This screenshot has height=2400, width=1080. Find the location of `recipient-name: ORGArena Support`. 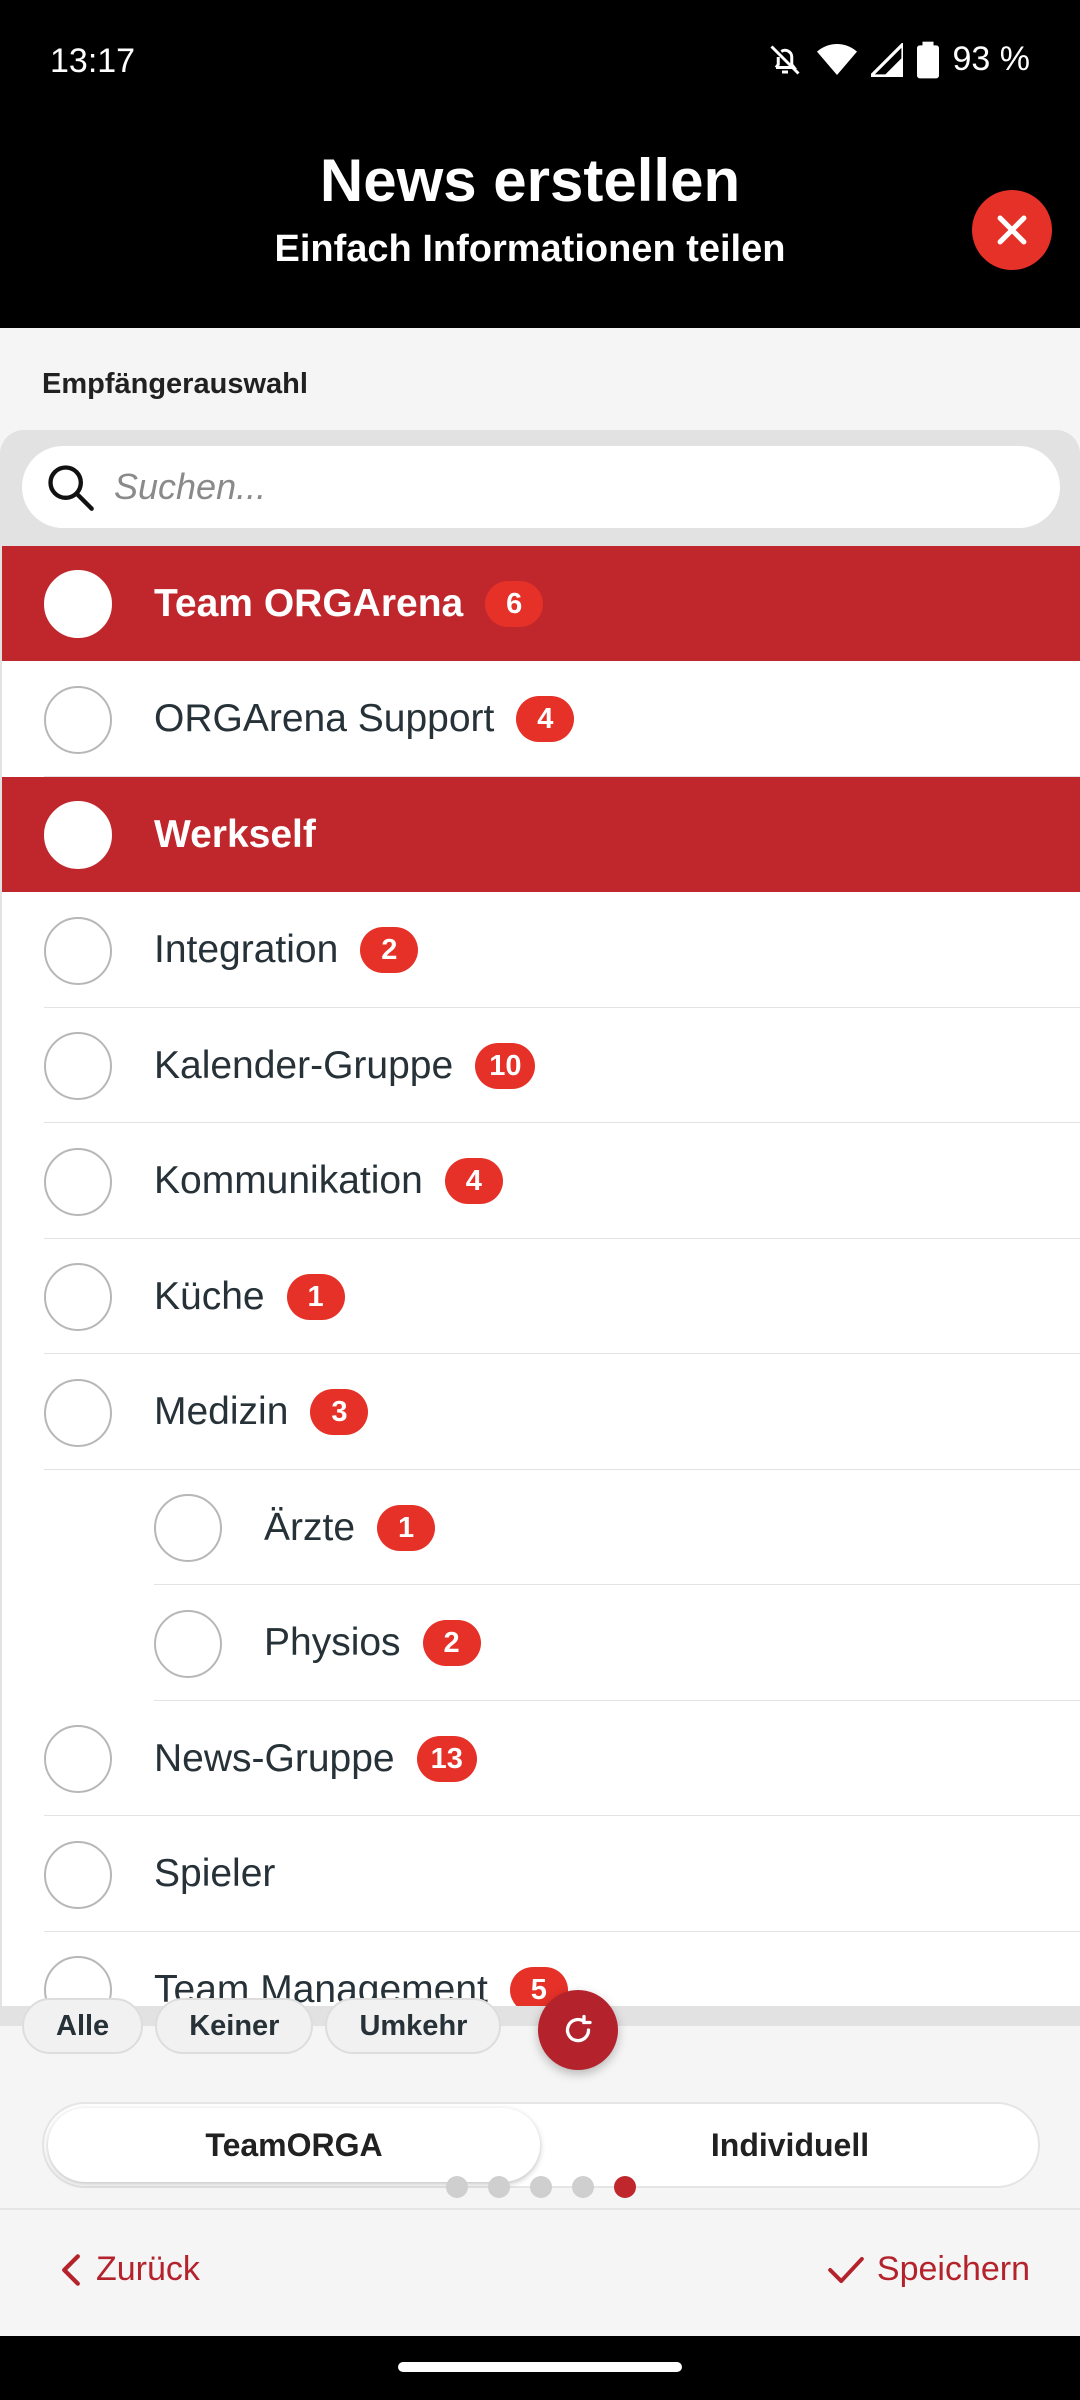

recipient-name: ORGArena Support is located at coordinates (324, 718).